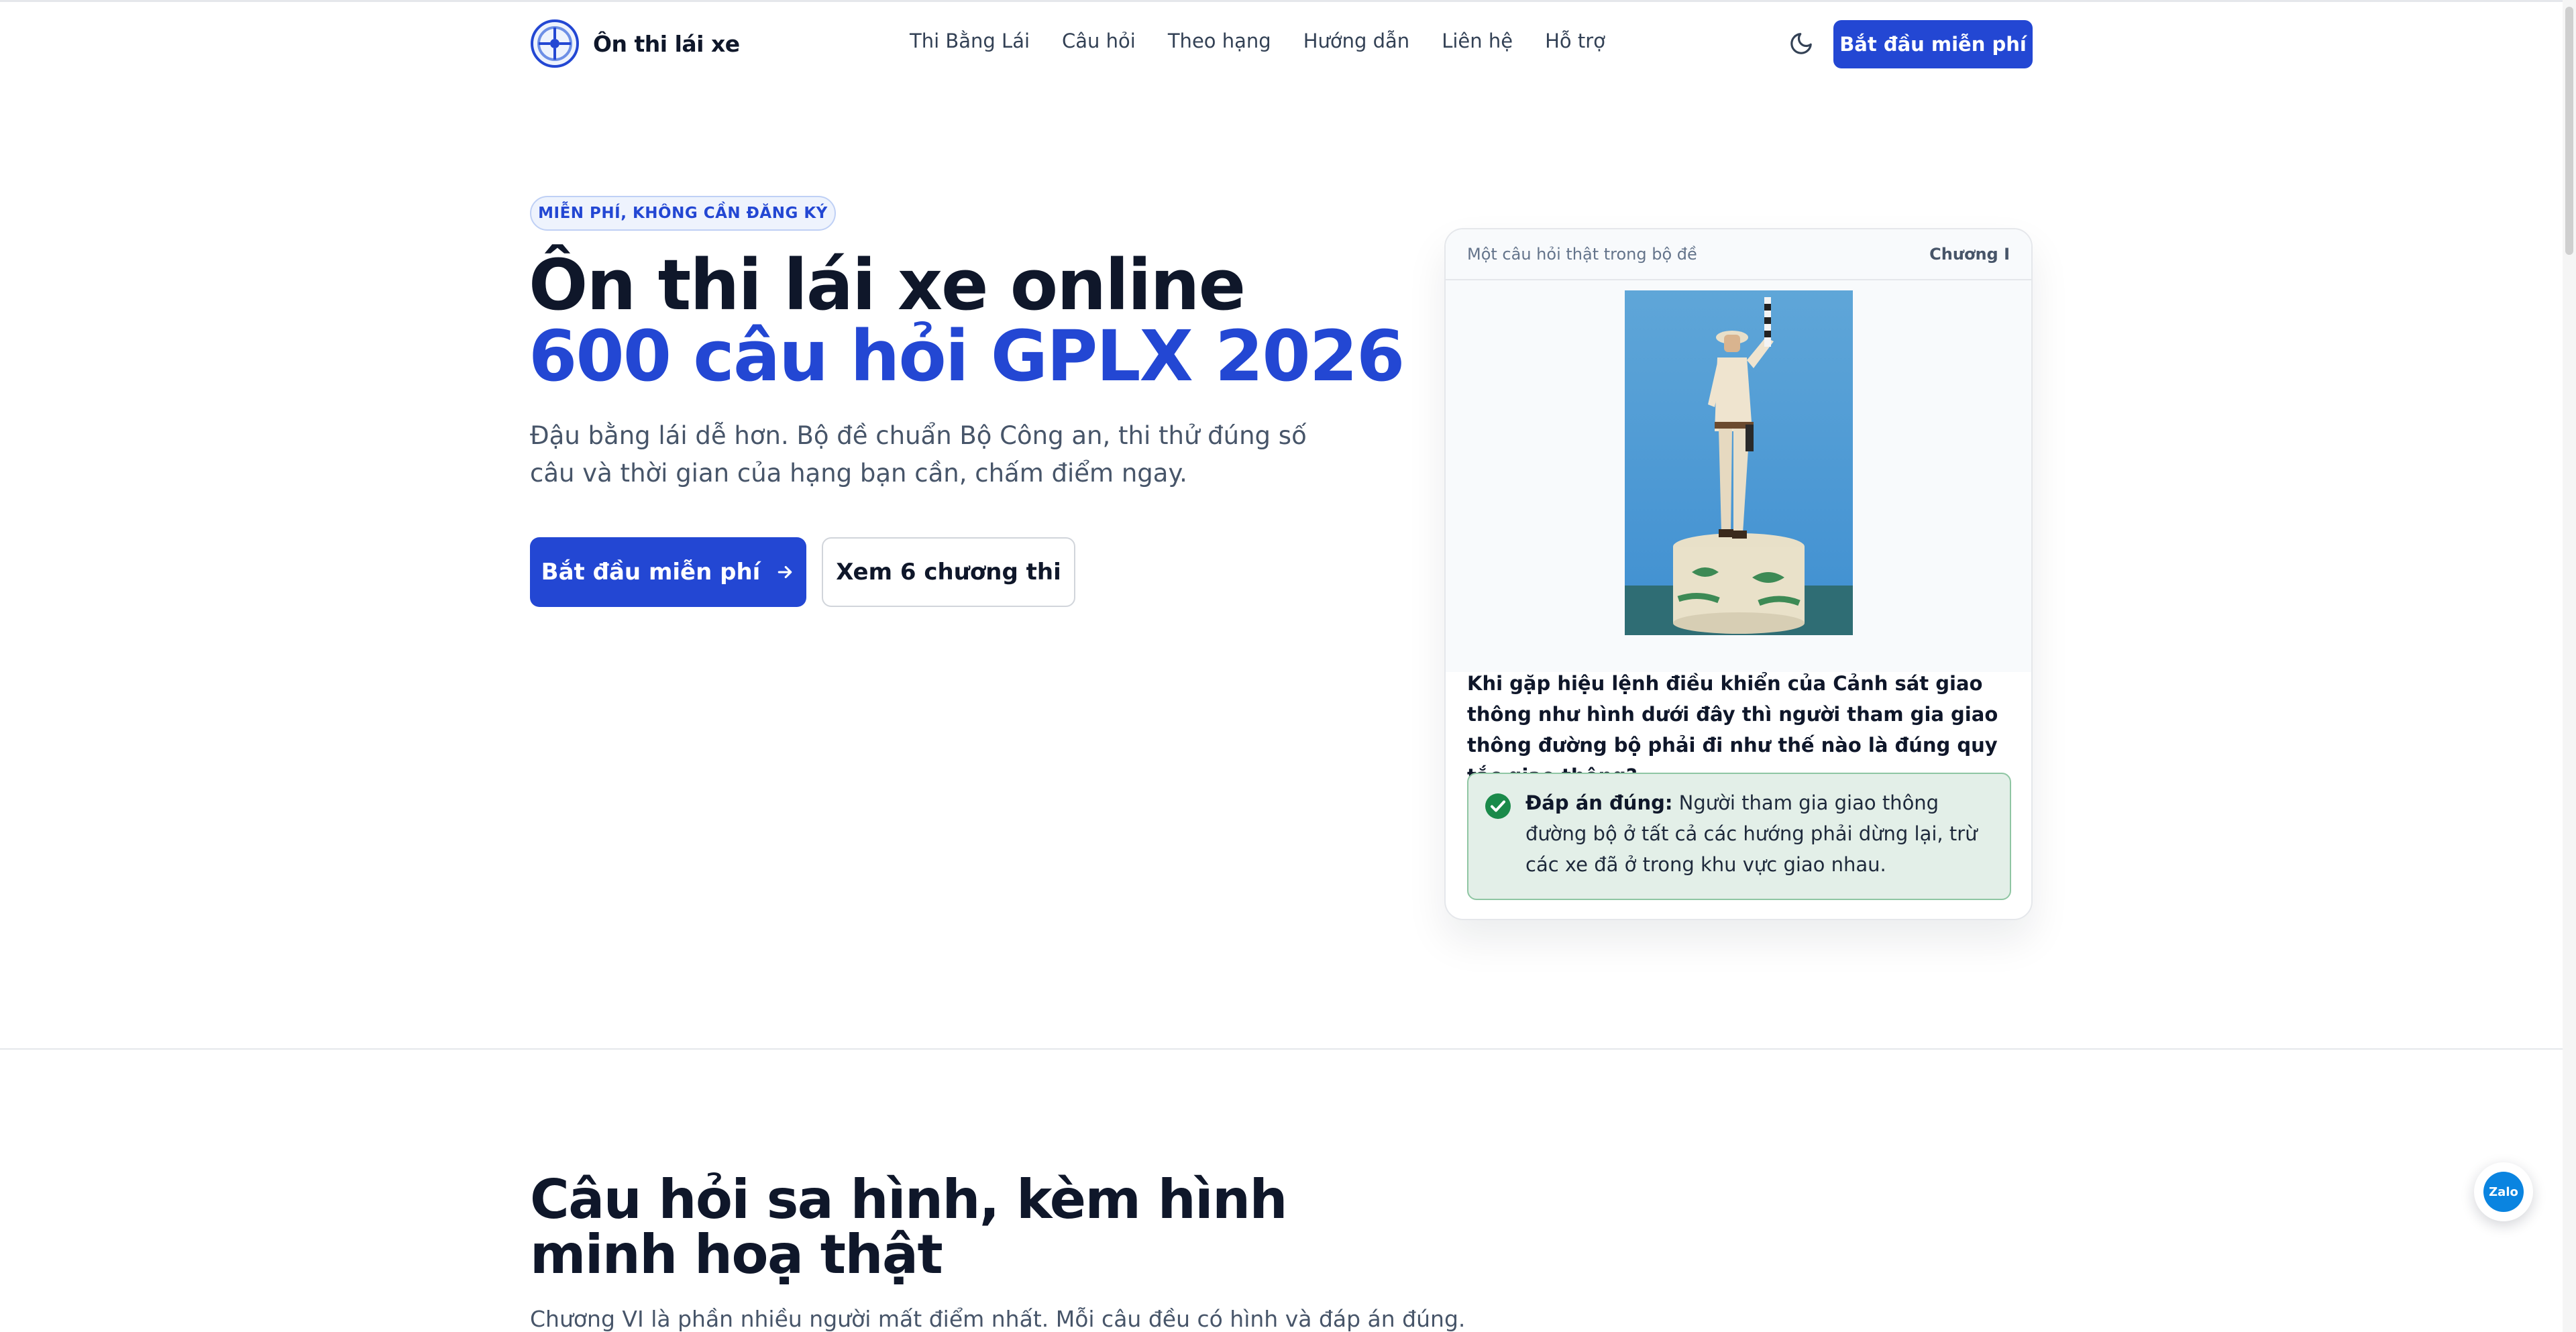 The image size is (2576, 1332). I want to click on nav-item-lien-he: Liên hệ, so click(1477, 41).